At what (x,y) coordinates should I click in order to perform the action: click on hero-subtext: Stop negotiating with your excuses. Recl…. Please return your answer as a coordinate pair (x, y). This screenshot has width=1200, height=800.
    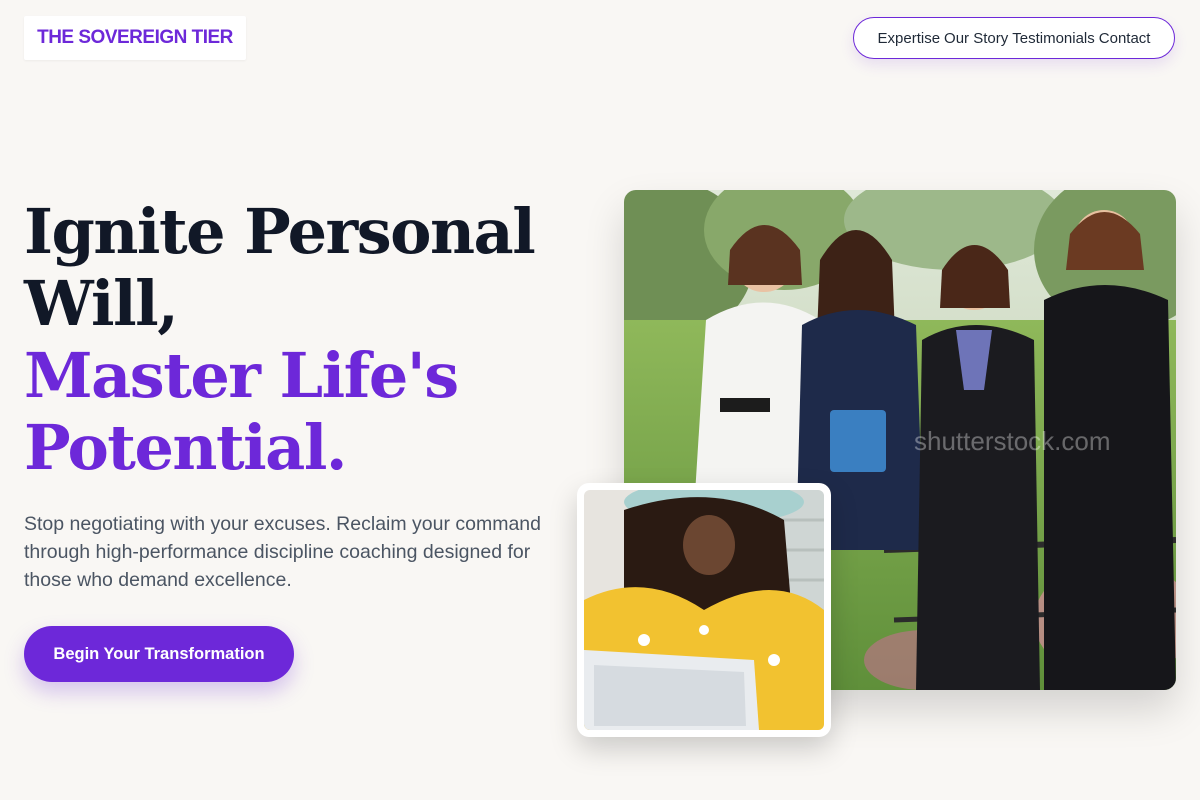
    Looking at the image, I should click on (282, 552).